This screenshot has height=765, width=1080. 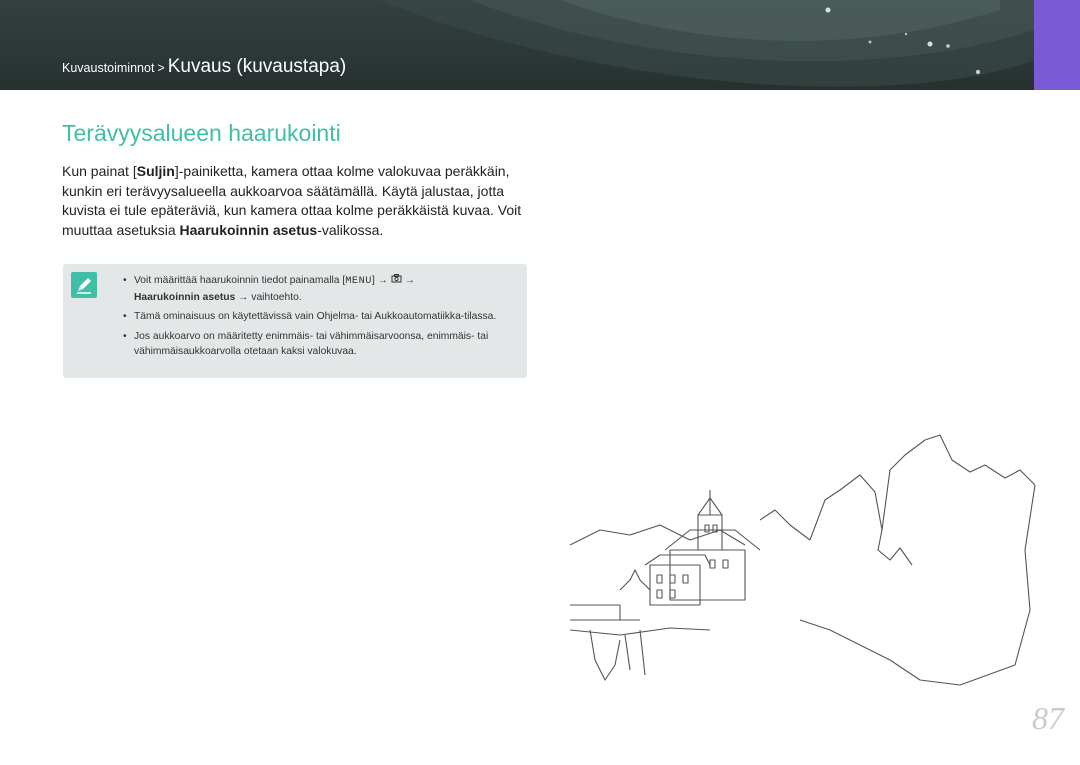 What do you see at coordinates (99, 171) in the screenshot?
I see `body-text-1: Kun painat [` at bounding box center [99, 171].